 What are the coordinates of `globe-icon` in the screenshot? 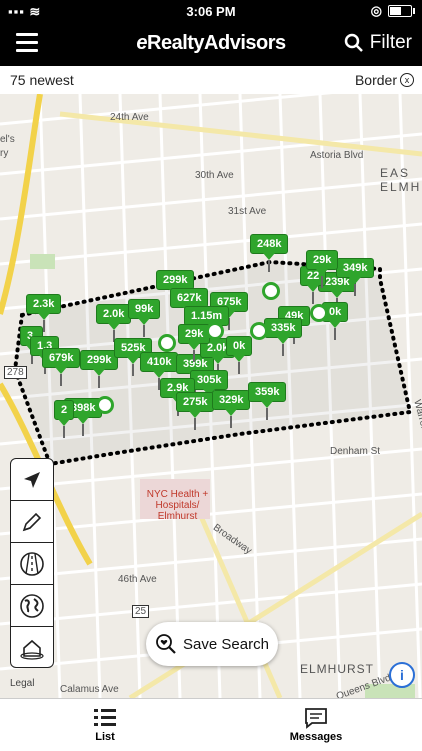 It's located at (32, 605).